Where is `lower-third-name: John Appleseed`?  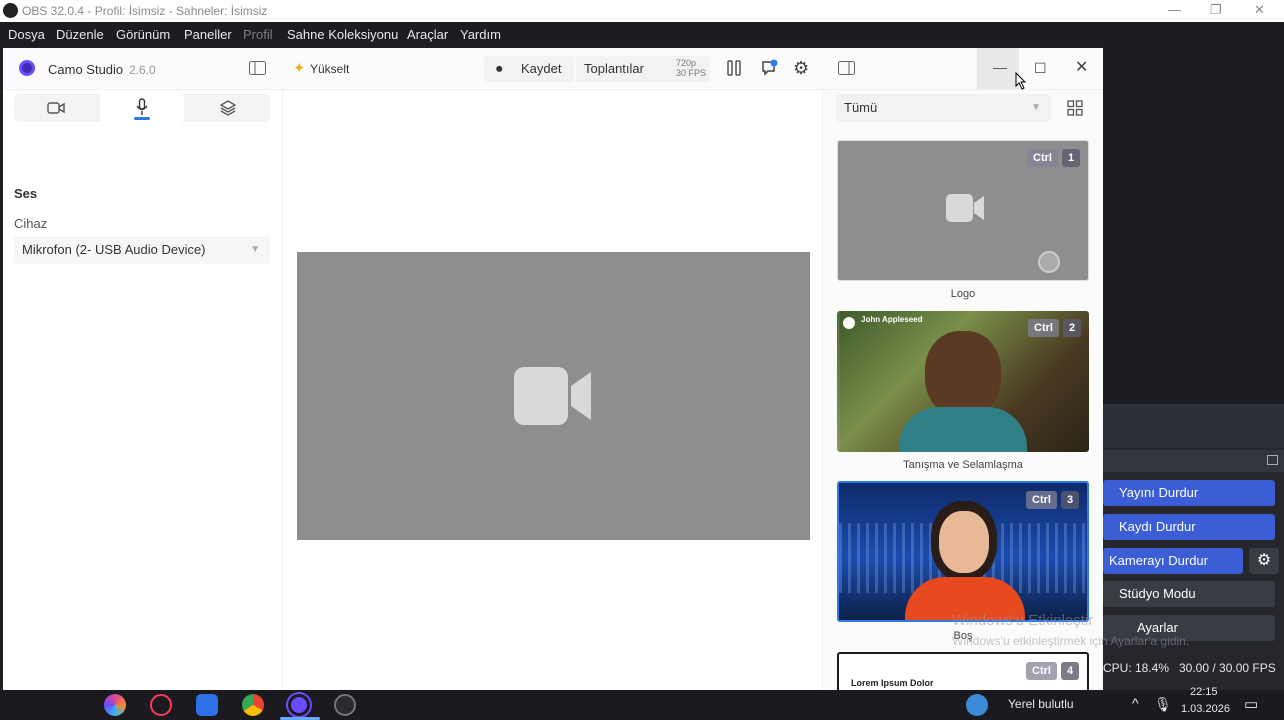
lower-third-name: John Appleseed is located at coordinates (892, 319).